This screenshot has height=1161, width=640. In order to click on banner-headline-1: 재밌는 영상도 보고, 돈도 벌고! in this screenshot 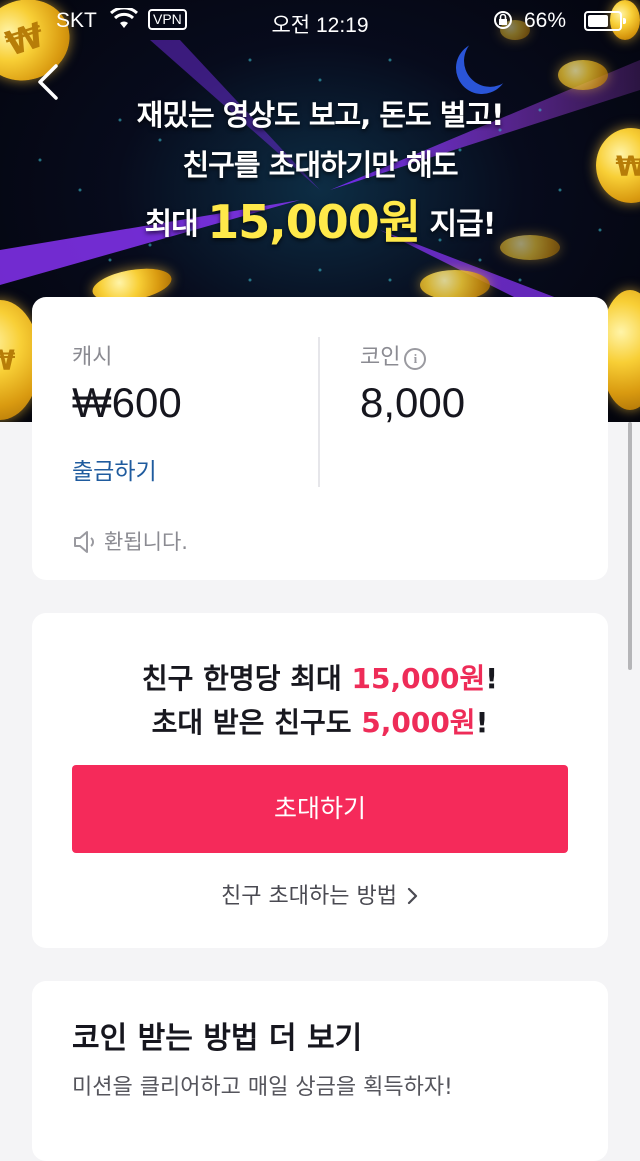, I will do `click(320, 115)`.